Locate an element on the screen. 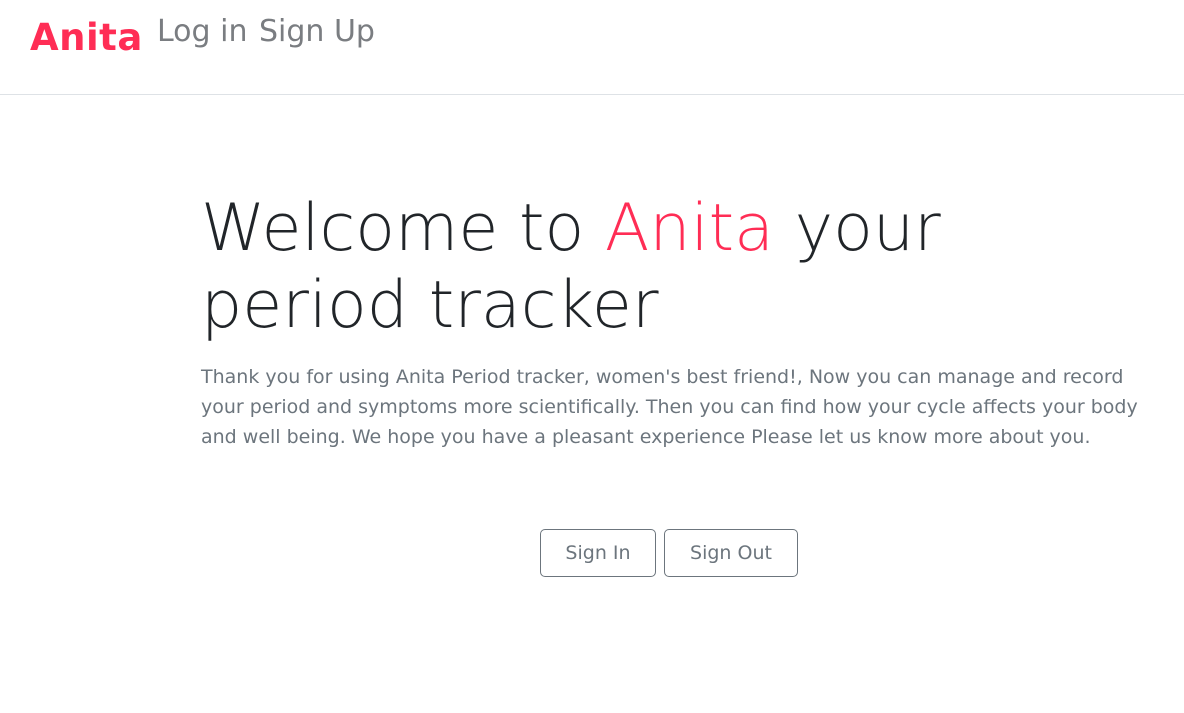  title-prefix: Welcome to is located at coordinates (403, 228).